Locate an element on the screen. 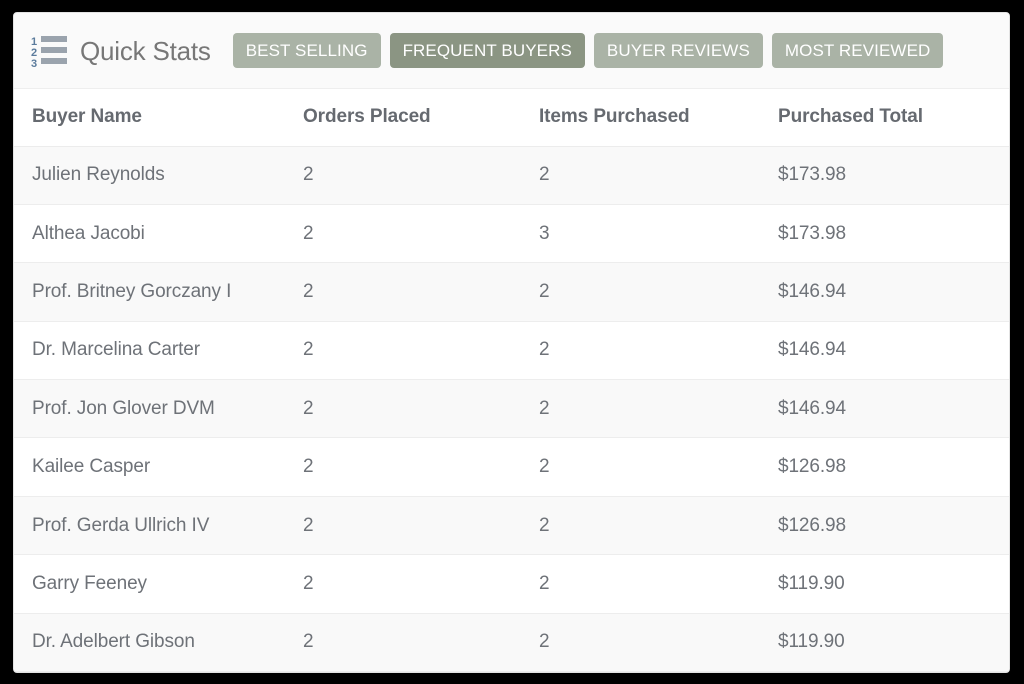 This screenshot has height=684, width=1024. cell-items-purchased: 3 is located at coordinates (644, 234).